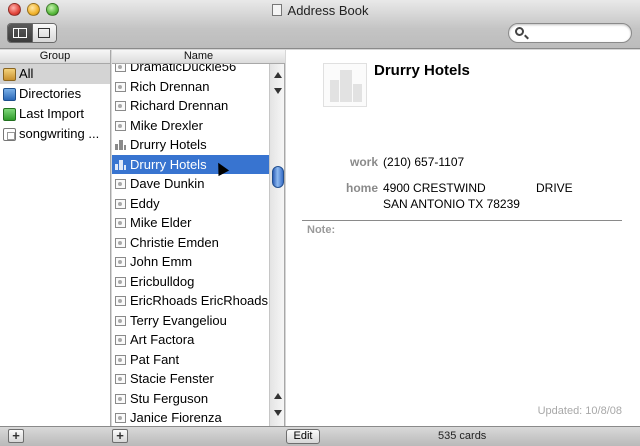 The image size is (640, 446). What do you see at coordinates (462, 436) in the screenshot?
I see `card-count: 535 cards` at bounding box center [462, 436].